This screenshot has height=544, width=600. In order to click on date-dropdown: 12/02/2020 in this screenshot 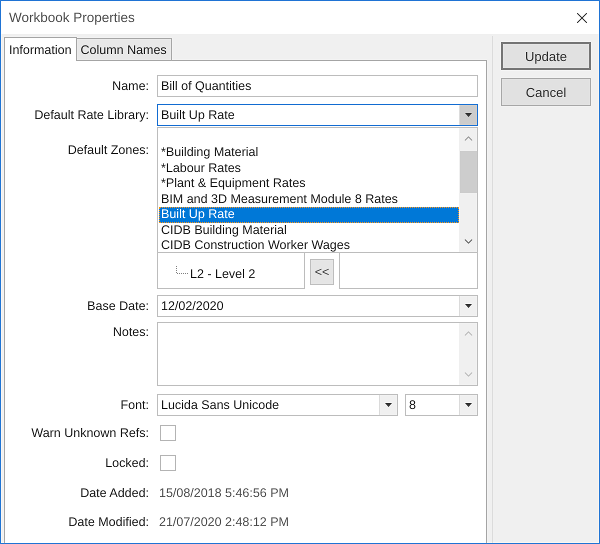, I will do `click(317, 306)`.